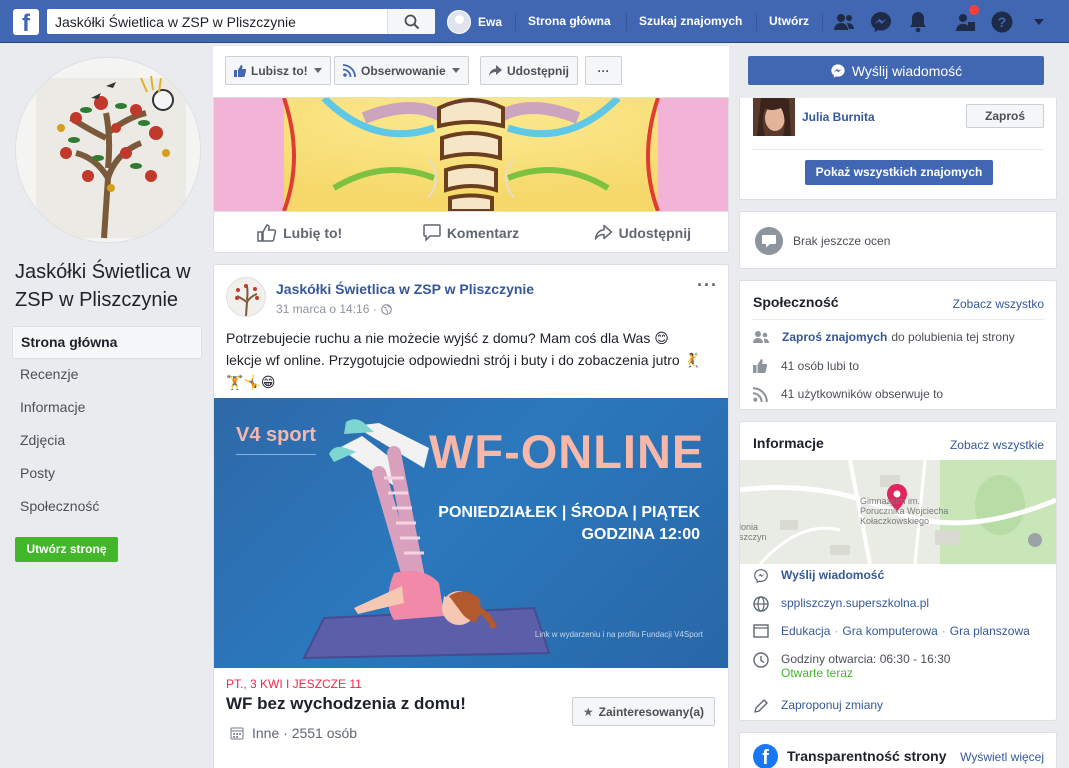 This screenshot has height=768, width=1069. I want to click on info-see-all-link: Zobacz wszystkie, so click(997, 445).